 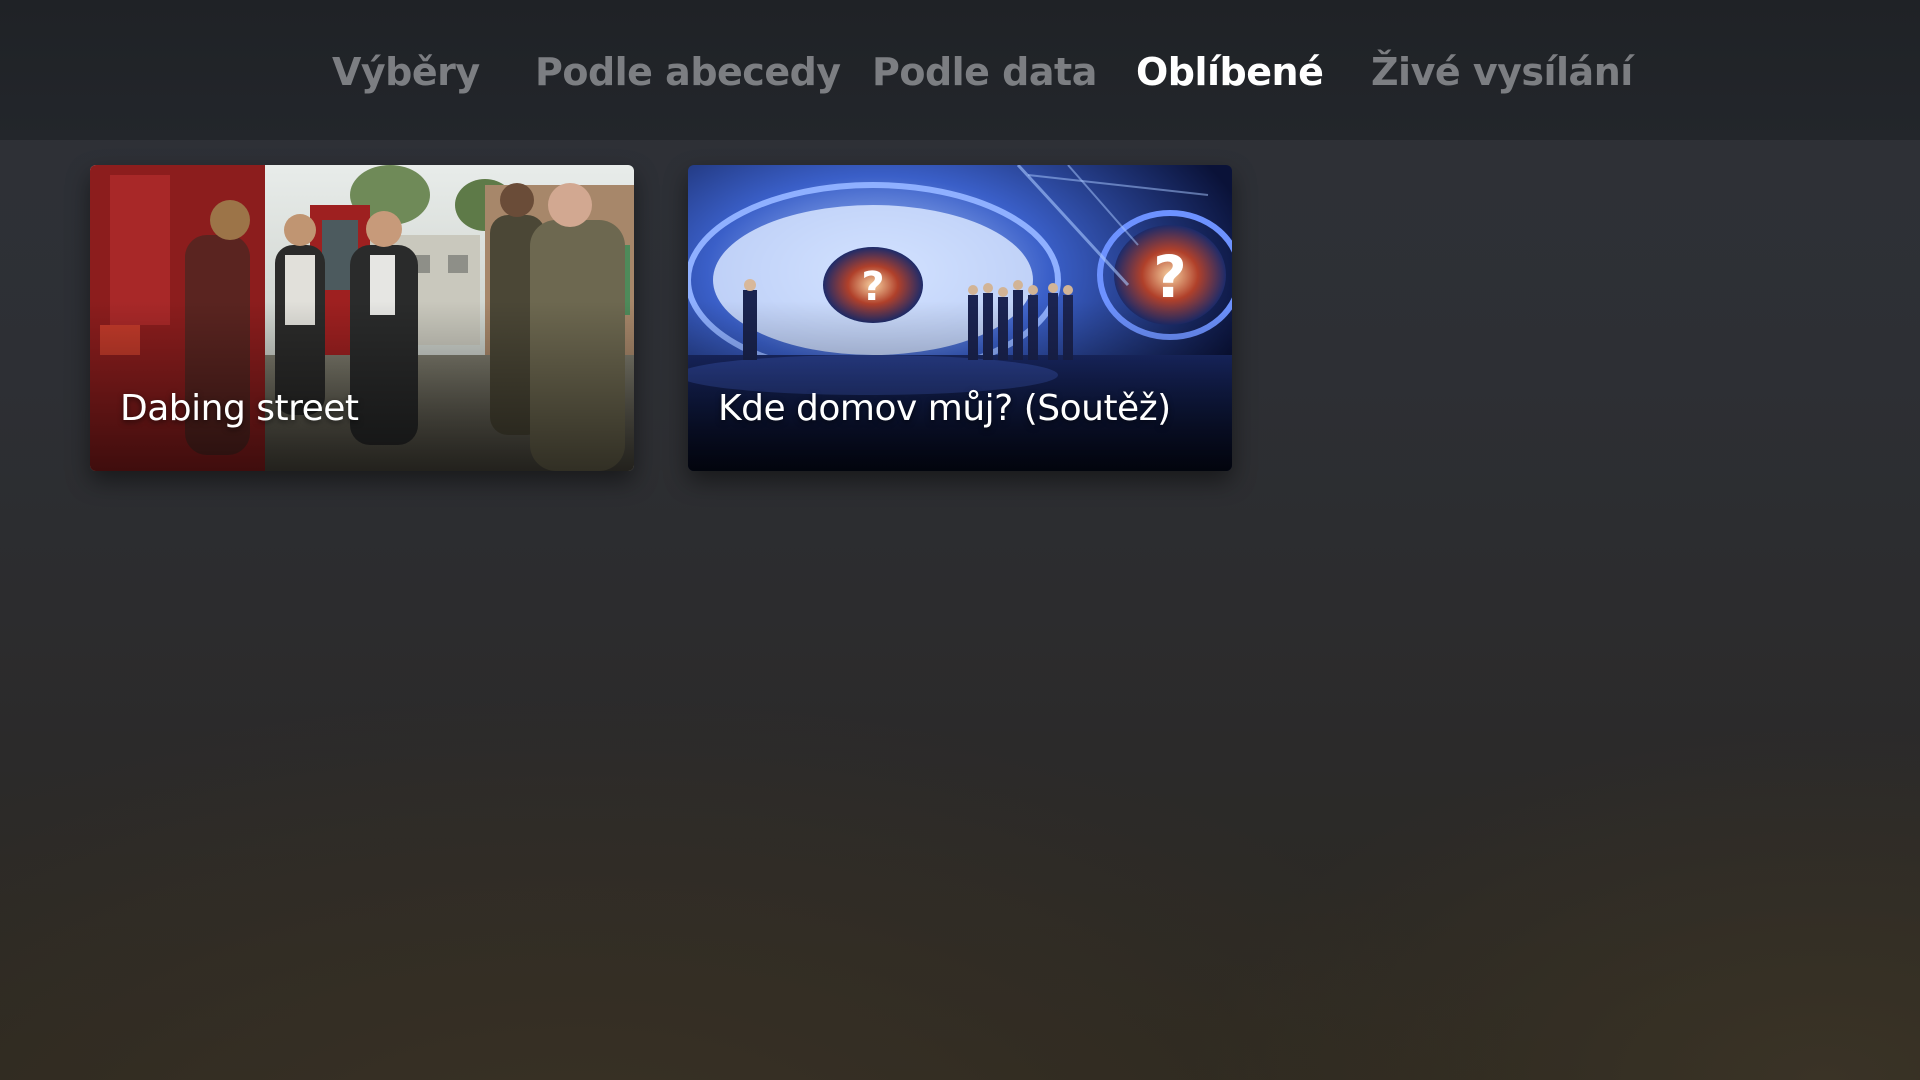 I want to click on favorite-card-kde-domov-muj: ? ? Kde domov můj? (Soutěž), so click(x=960, y=318).